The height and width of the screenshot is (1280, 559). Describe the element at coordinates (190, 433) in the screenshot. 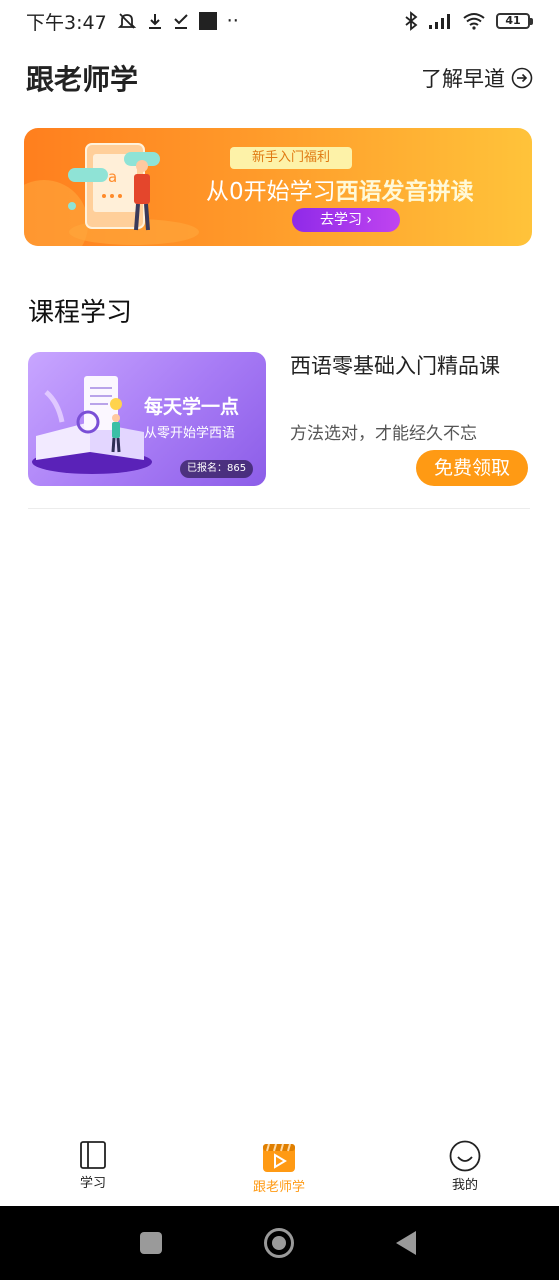

I see `thumbnail-subtitle: 从零开始学西语` at that location.